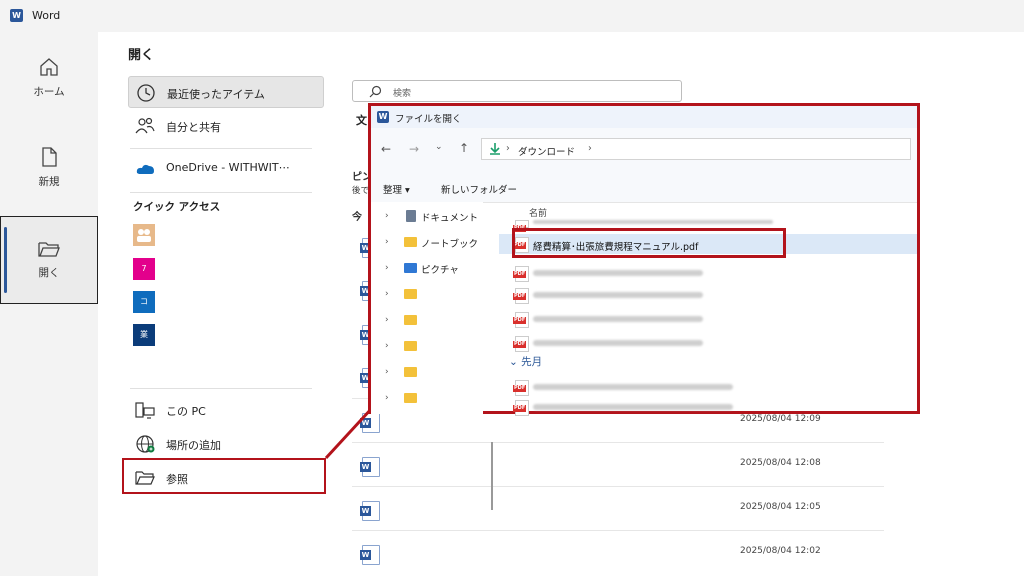 This screenshot has width=1024, height=576. I want to click on new-folder-button: 新しいフォルダー, so click(479, 189).